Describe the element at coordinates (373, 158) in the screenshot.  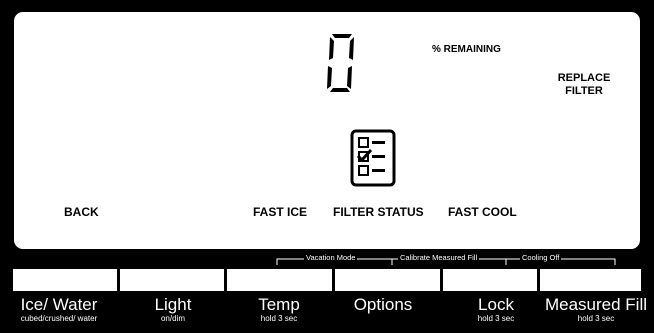
I see `filter-checklist-icon` at that location.